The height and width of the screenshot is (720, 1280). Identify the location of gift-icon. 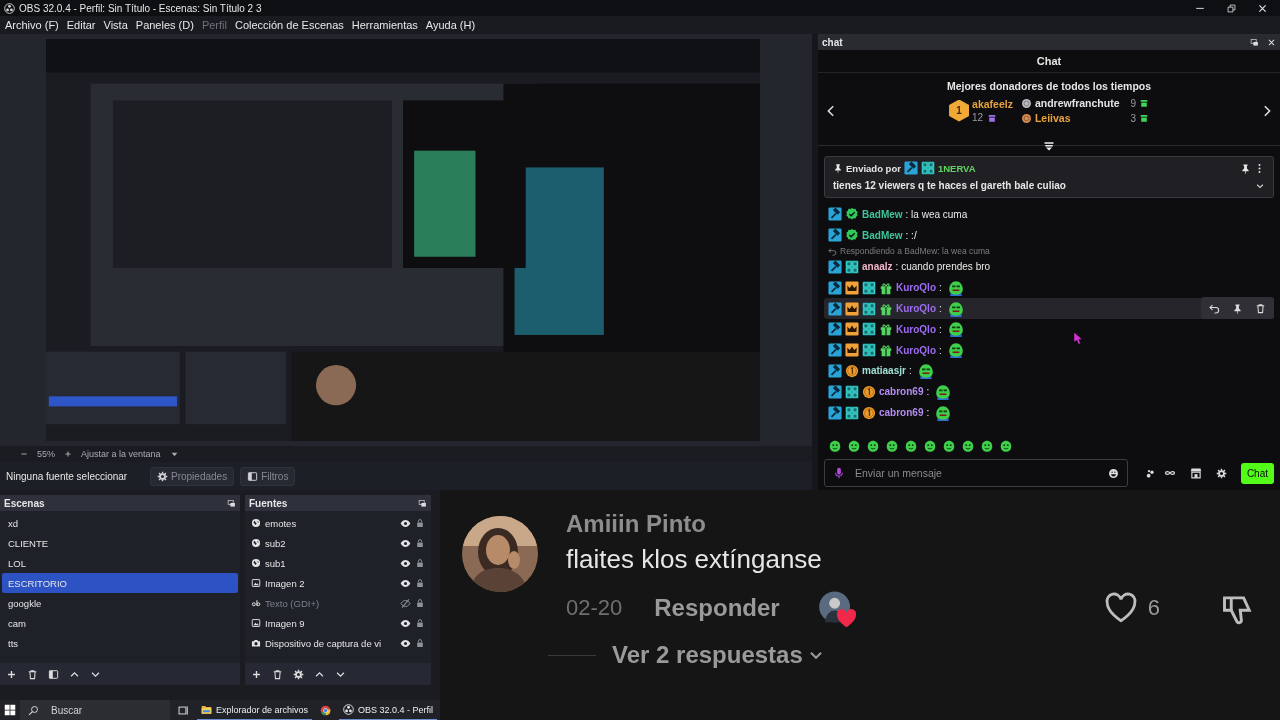
(886, 350).